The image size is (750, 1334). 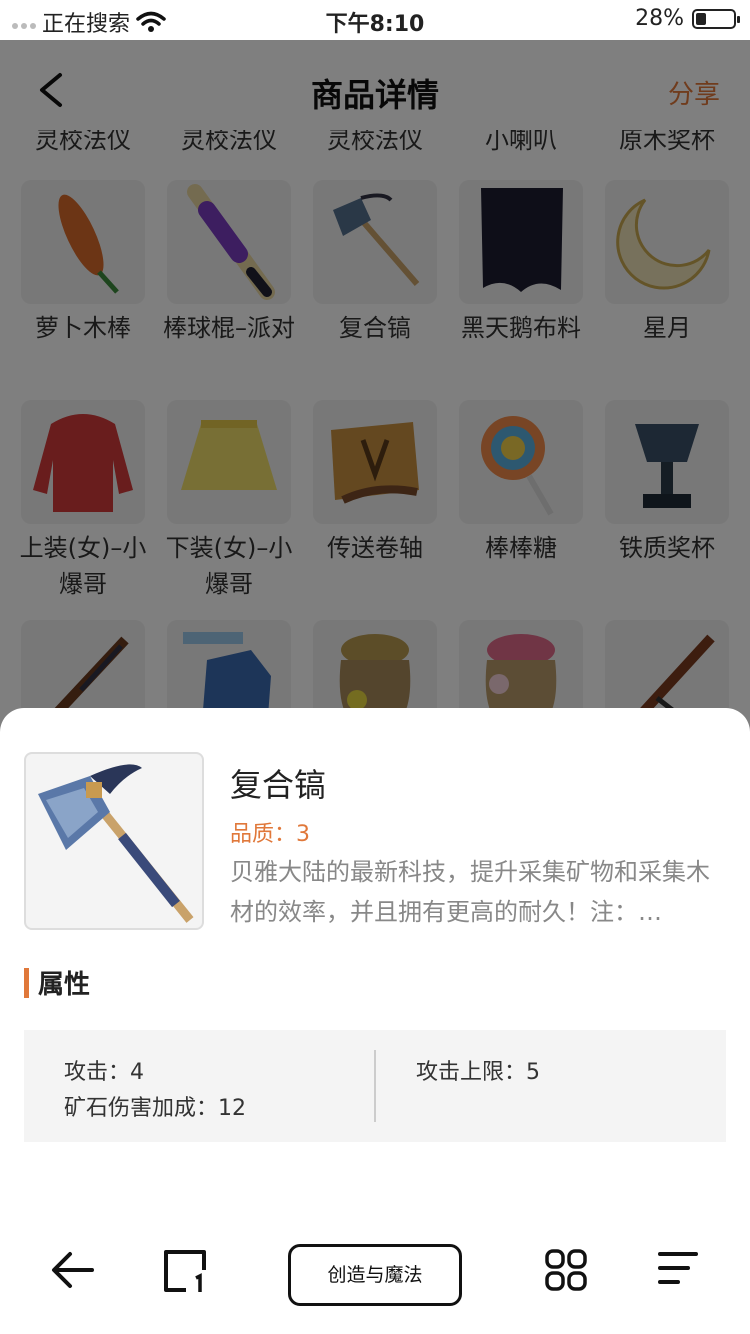 What do you see at coordinates (270, 834) in the screenshot?
I see `item-quality: 品质：3` at bounding box center [270, 834].